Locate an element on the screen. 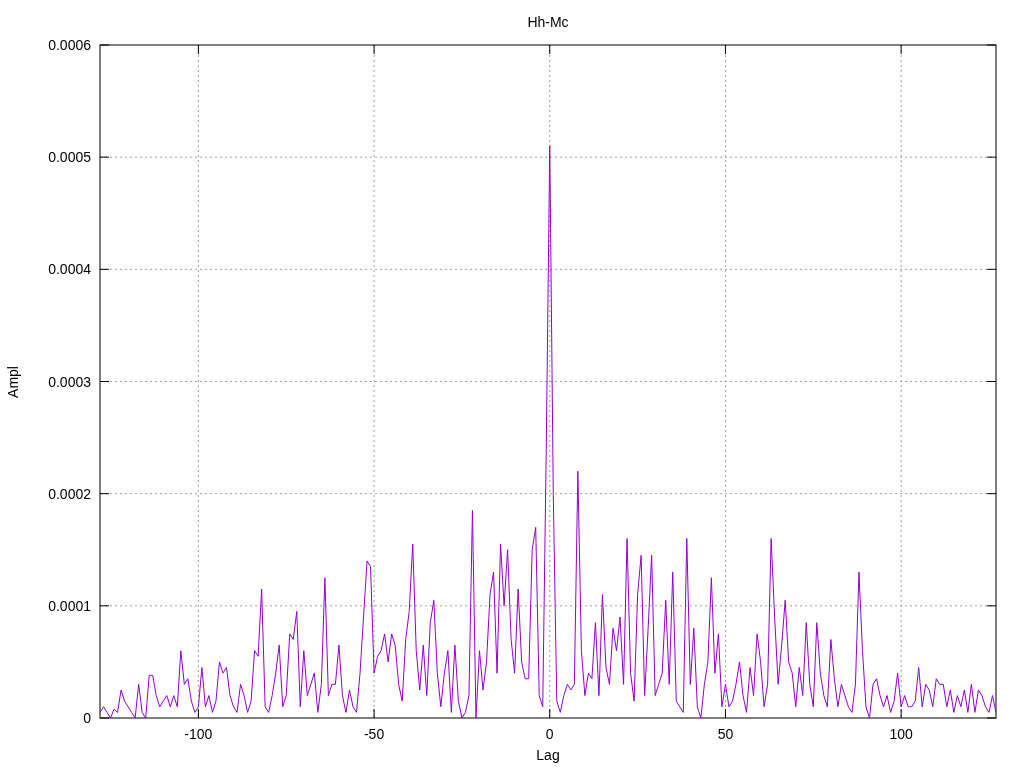 The height and width of the screenshot is (768, 1024). y-tick-label: 0.0001 is located at coordinates (69, 605).